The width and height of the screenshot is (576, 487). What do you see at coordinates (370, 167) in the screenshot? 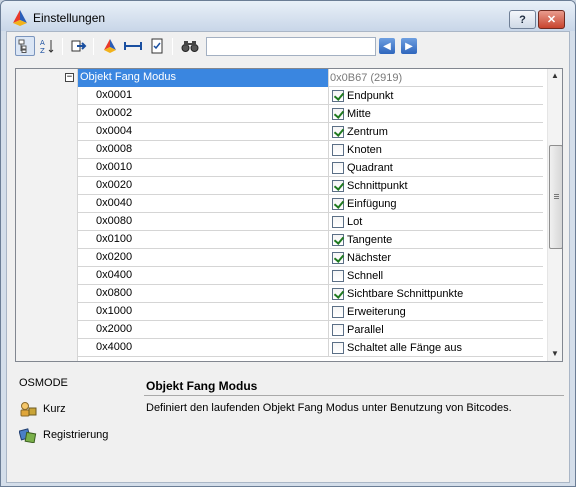
I see `checkbox-label: Quadrant` at bounding box center [370, 167].